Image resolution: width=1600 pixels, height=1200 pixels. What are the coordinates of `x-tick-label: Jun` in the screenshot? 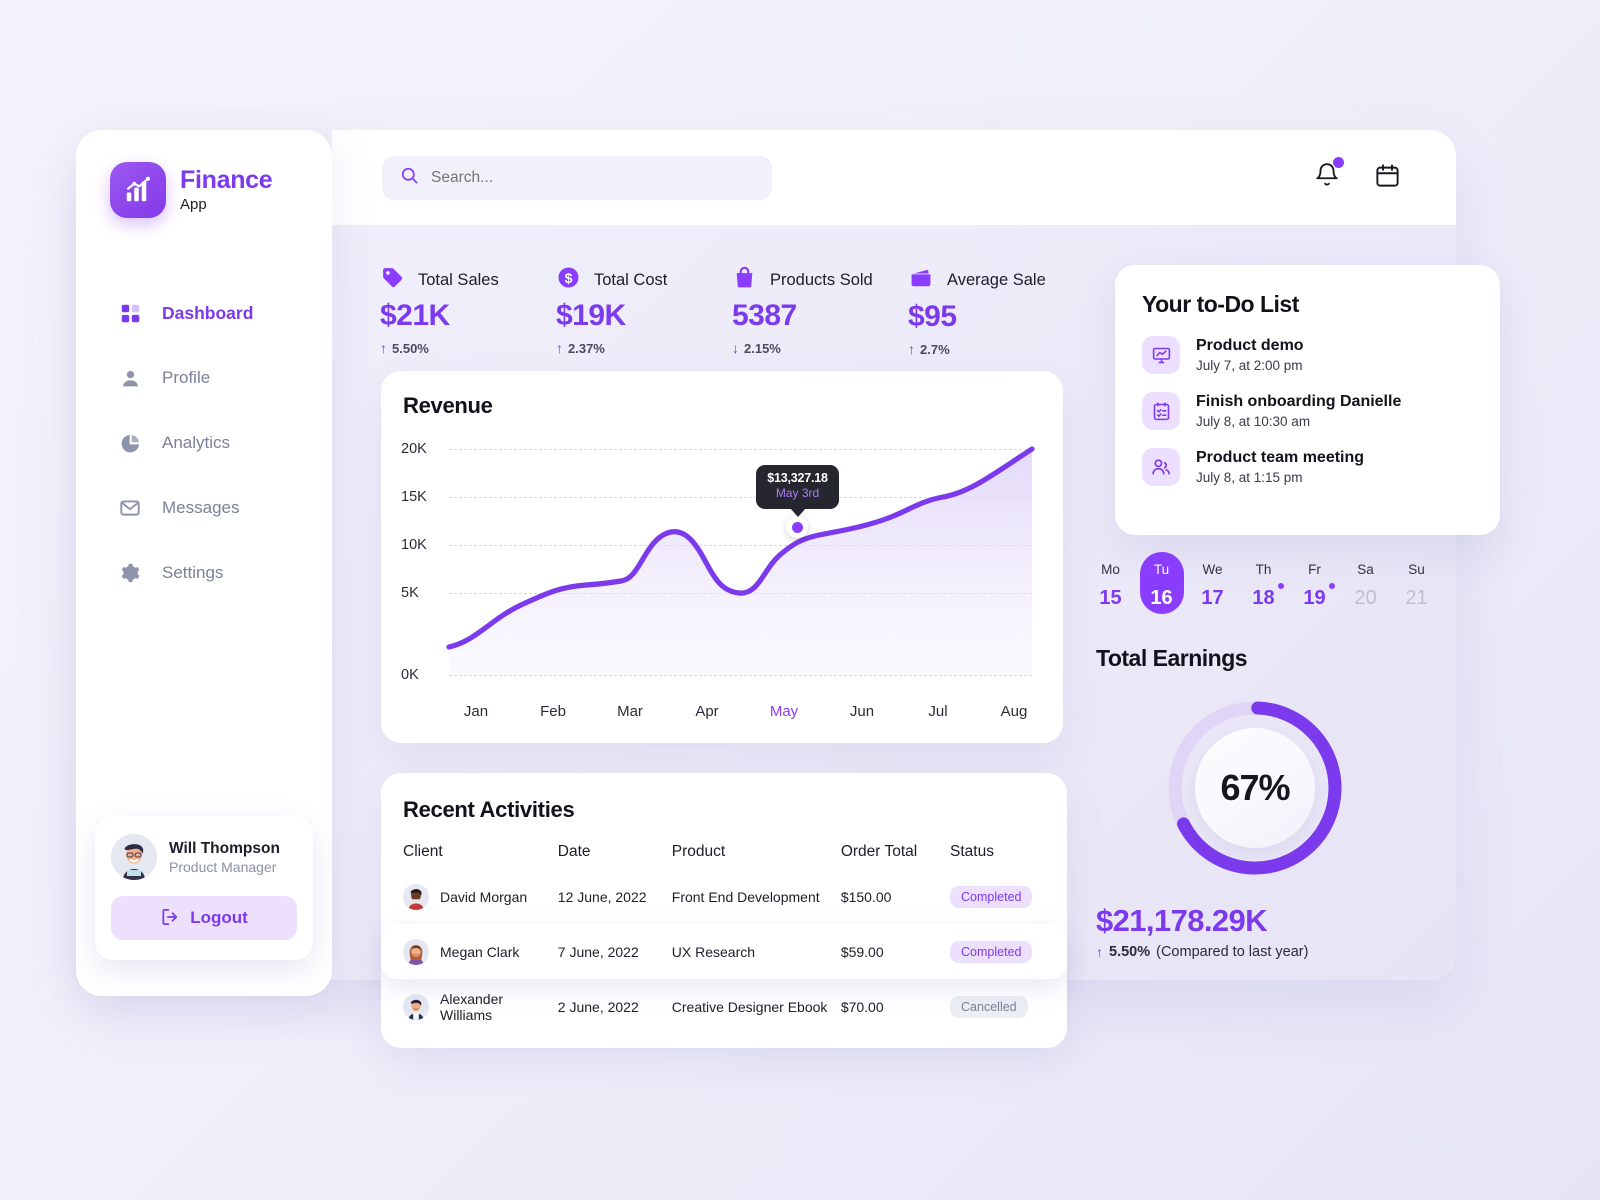 It's located at (862, 711).